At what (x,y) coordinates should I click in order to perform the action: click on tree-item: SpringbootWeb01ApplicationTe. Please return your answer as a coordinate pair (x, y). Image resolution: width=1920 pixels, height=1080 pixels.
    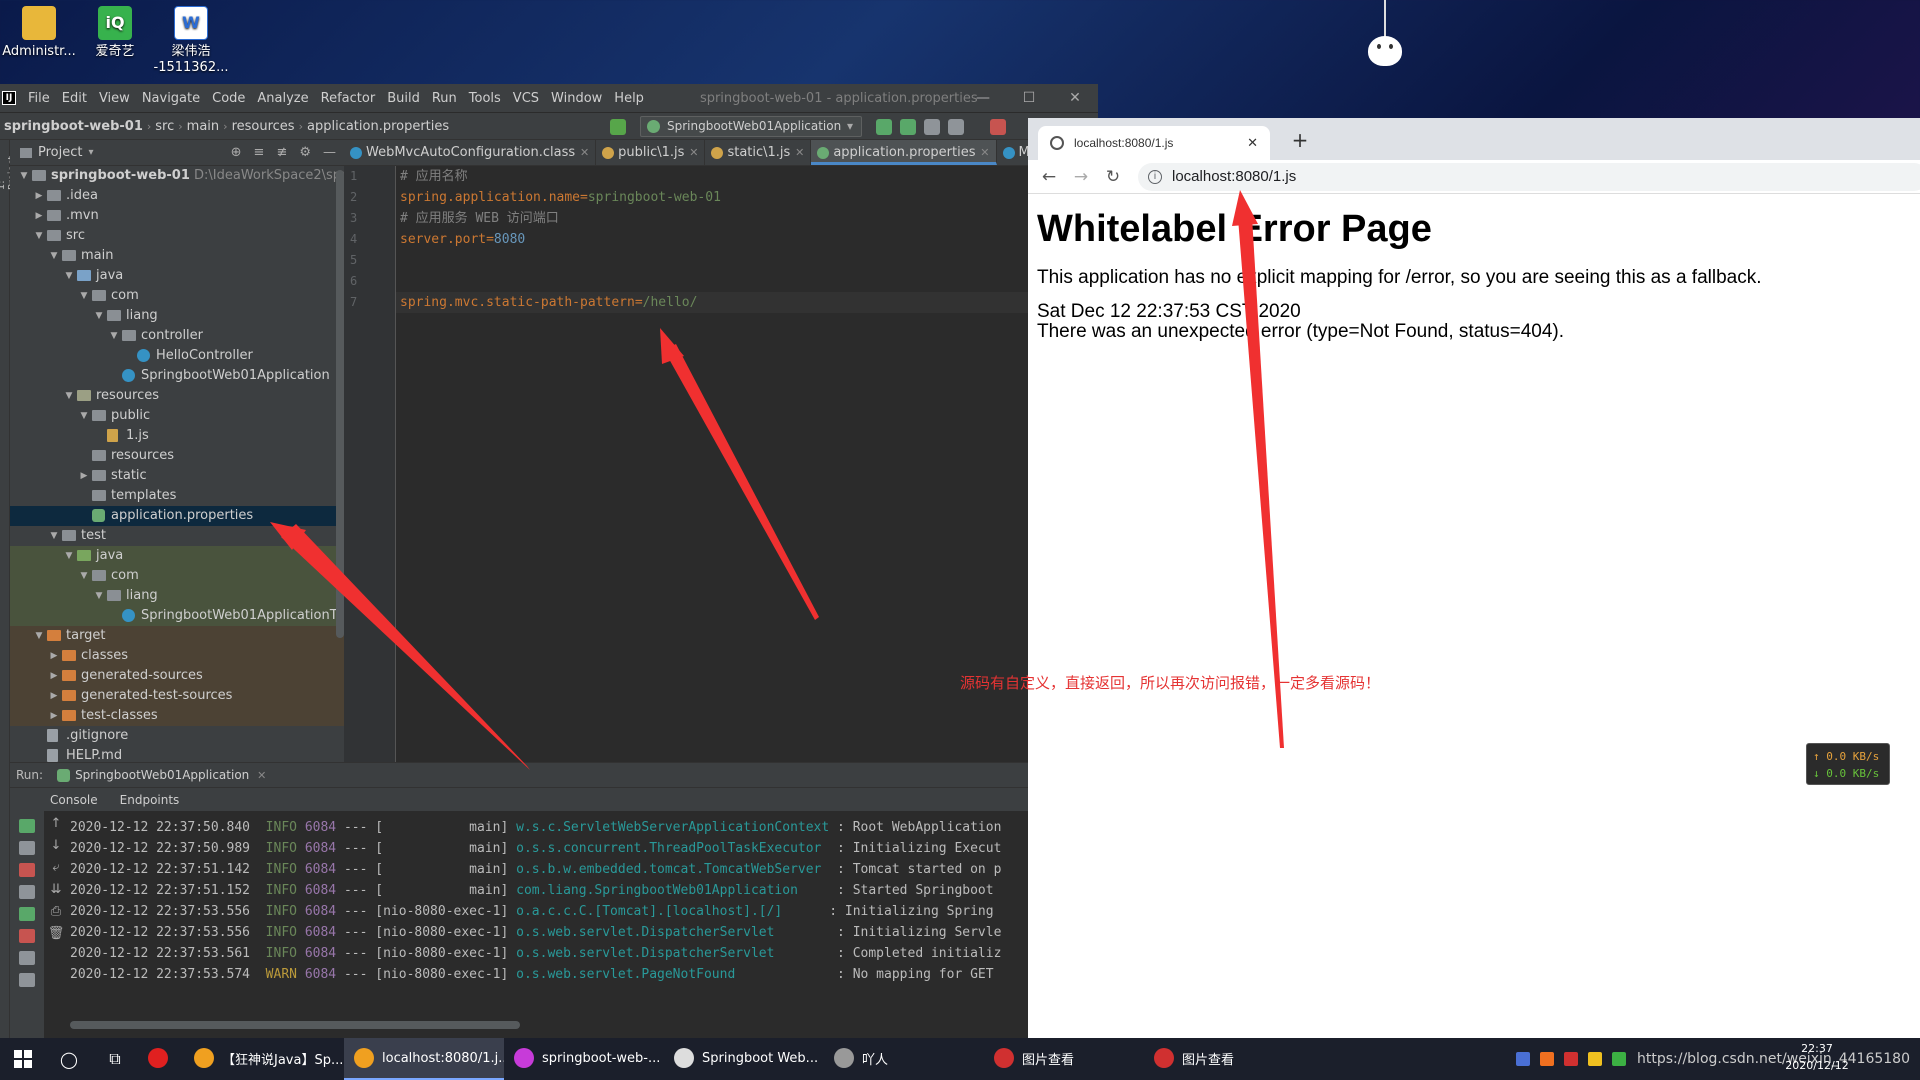
    Looking at the image, I should click on (177, 616).